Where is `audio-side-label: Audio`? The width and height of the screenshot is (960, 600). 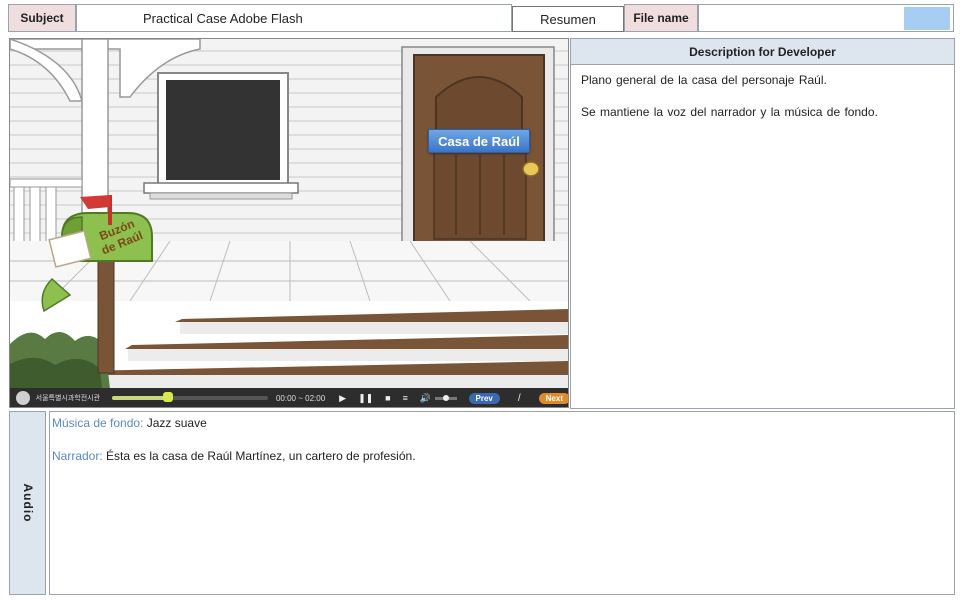 audio-side-label: Audio is located at coordinates (27, 503).